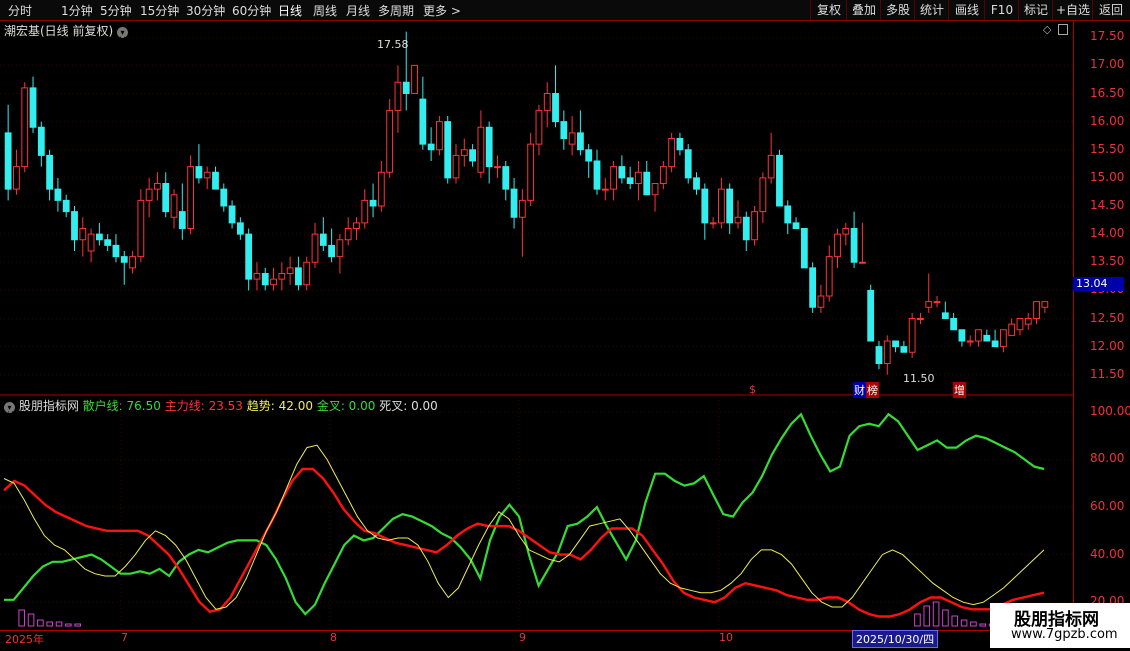 Image resolution: width=1130 pixels, height=651 pixels. I want to click on draw-line-button: 画线, so click(966, 10).